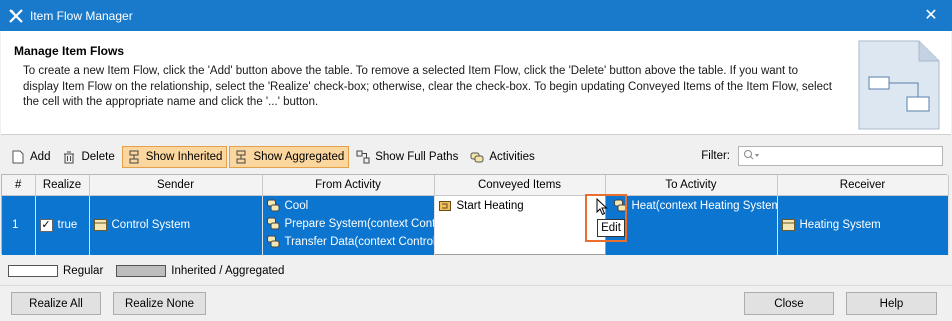  What do you see at coordinates (19, 185) in the screenshot?
I see `column-header-index: #` at bounding box center [19, 185].